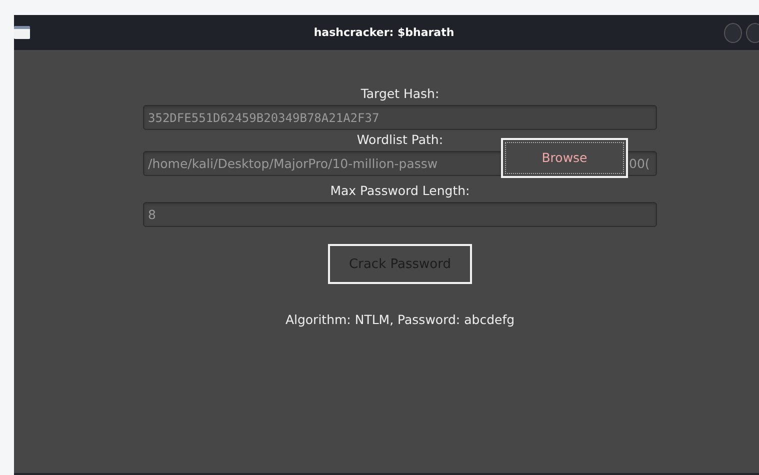 This screenshot has width=759, height=475. What do you see at coordinates (564, 158) in the screenshot?
I see `browse-button: Browse` at bounding box center [564, 158].